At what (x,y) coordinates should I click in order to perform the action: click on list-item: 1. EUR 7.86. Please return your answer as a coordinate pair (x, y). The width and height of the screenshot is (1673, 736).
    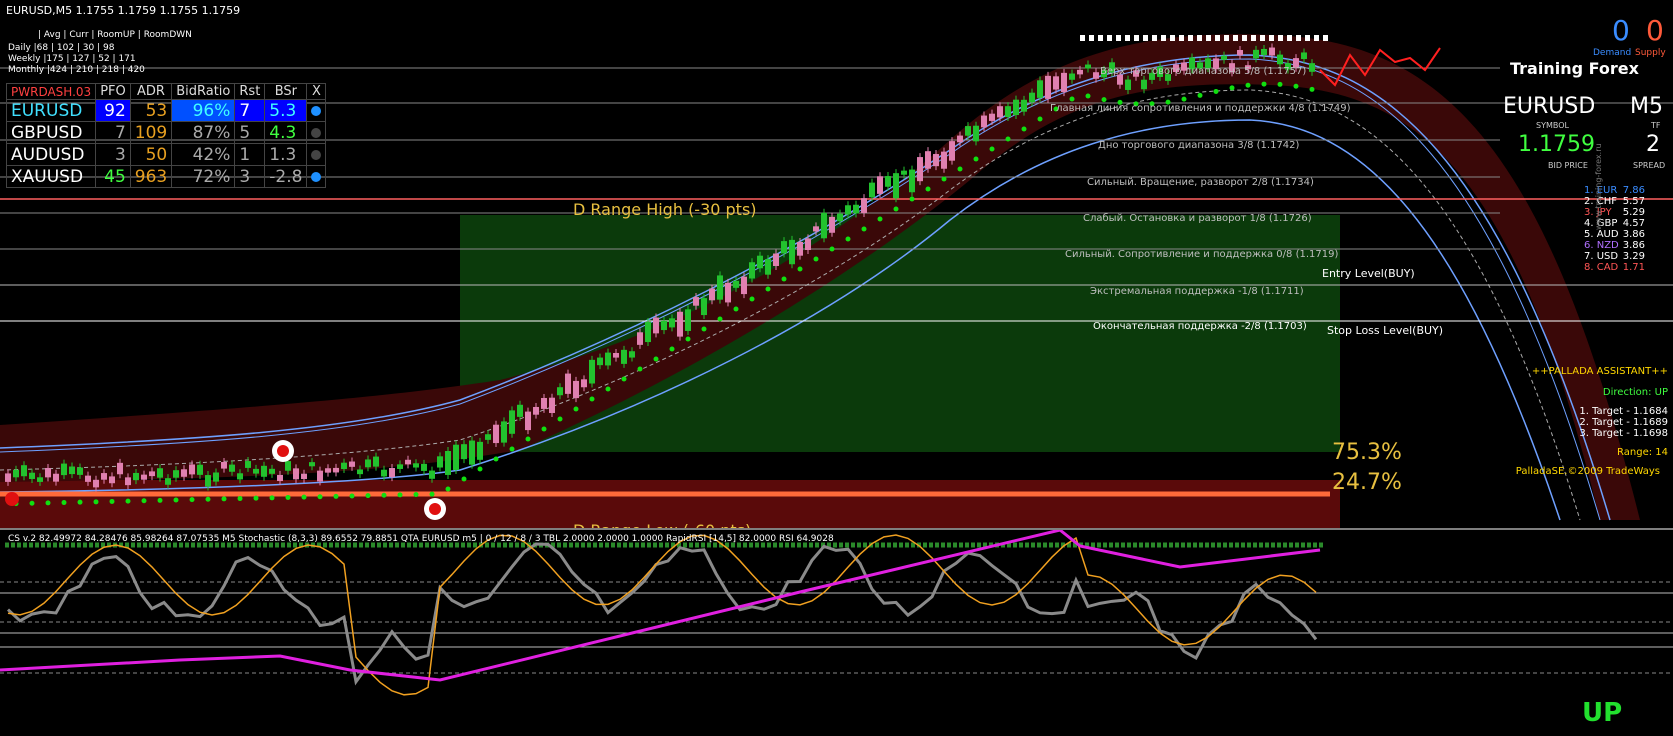
    Looking at the image, I should click on (1614, 190).